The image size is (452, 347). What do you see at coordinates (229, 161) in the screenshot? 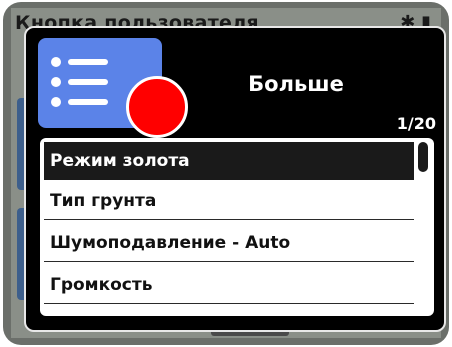
I see `list-item-gold-mode: Режим золота` at bounding box center [229, 161].